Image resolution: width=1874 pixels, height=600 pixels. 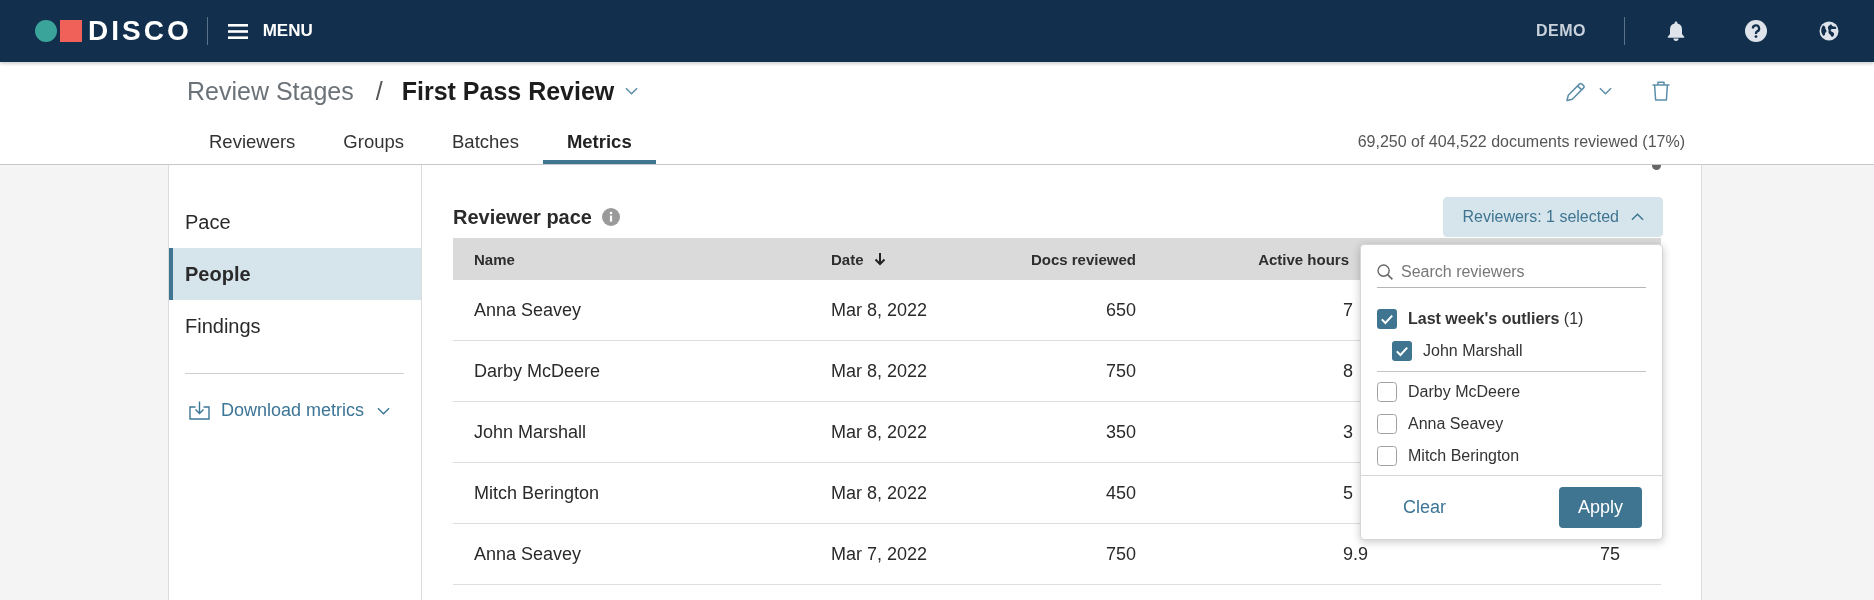 I want to click on checkbox-label: John Marshall, so click(x=1473, y=351).